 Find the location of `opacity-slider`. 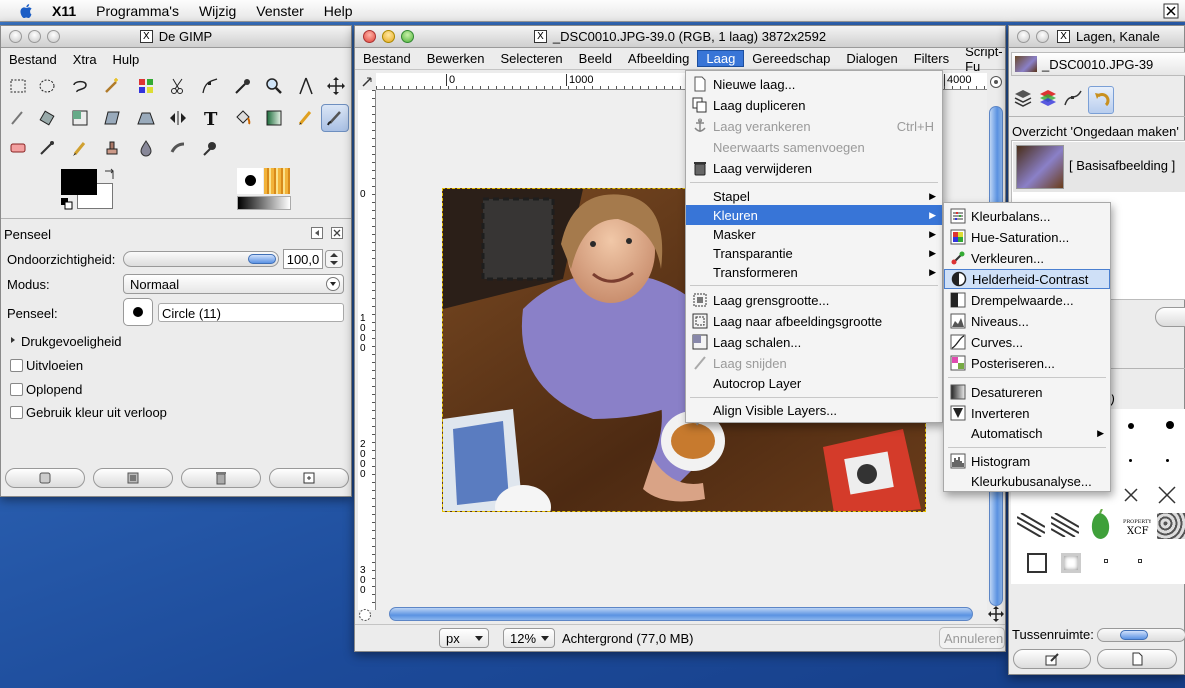

opacity-slider is located at coordinates (201, 259).